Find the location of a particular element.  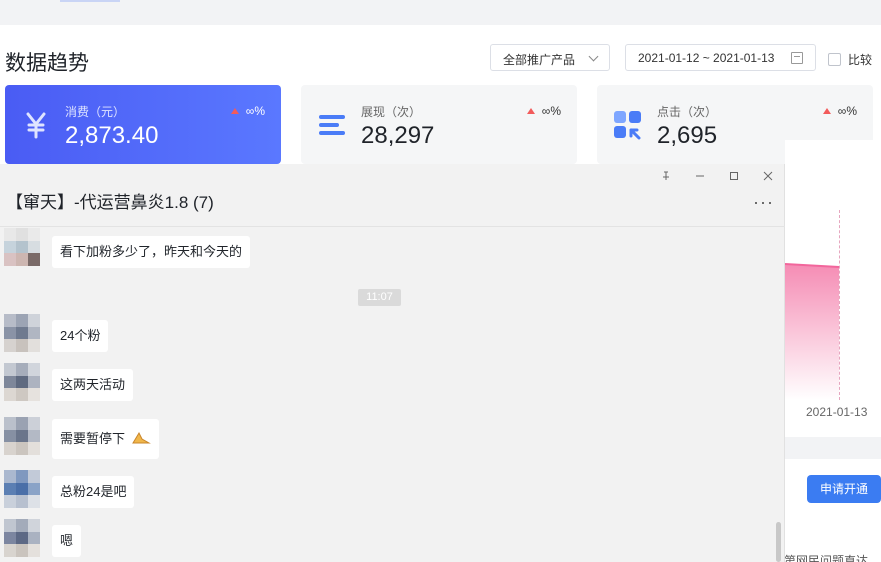

metric-card-cost: 消费（元） 2,873.40 ∞% is located at coordinates (143, 124).